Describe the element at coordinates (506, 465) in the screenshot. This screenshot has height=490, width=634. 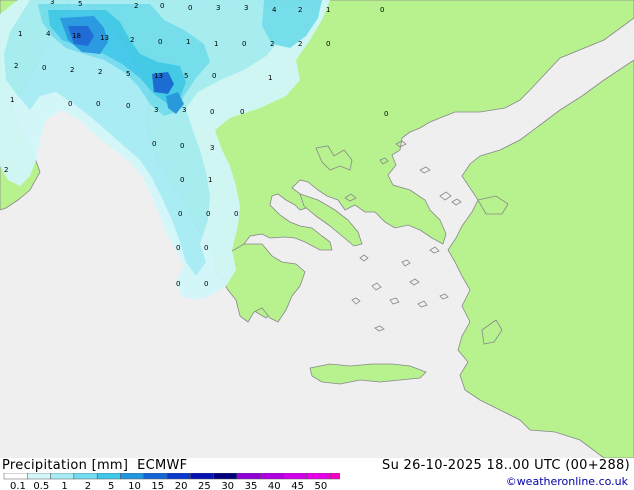
I see `map-datetime: Su 26-10-2025 18..00 UTC (00+288)` at that location.